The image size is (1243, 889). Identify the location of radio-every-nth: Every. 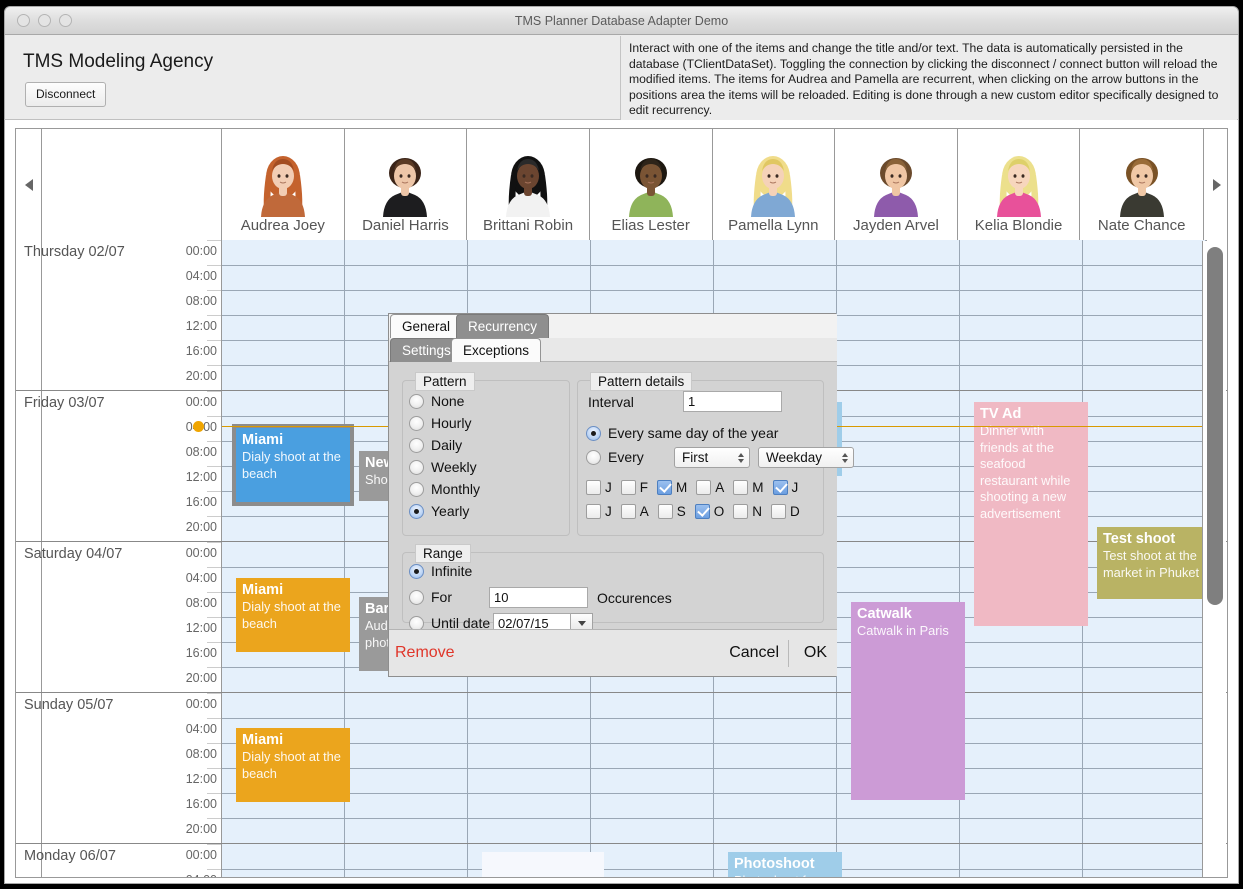
(615, 457).